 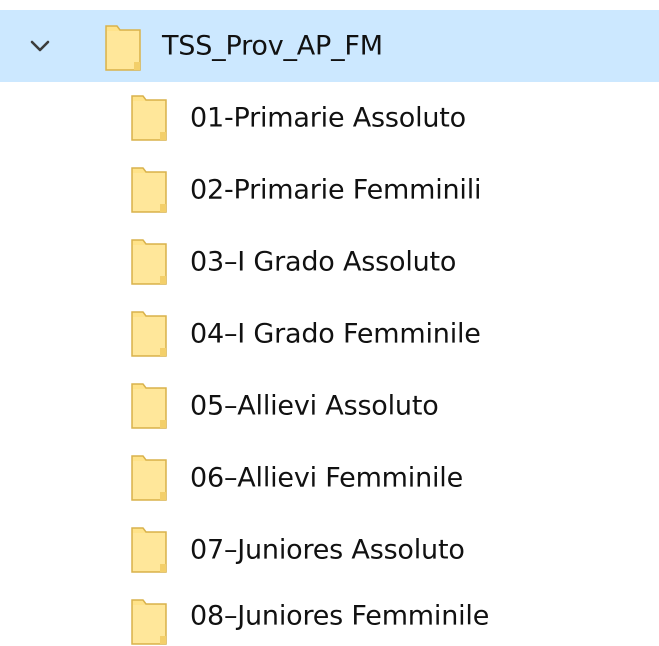 I want to click on tree-node-label: 02-Primarie Femminili, so click(x=336, y=190).